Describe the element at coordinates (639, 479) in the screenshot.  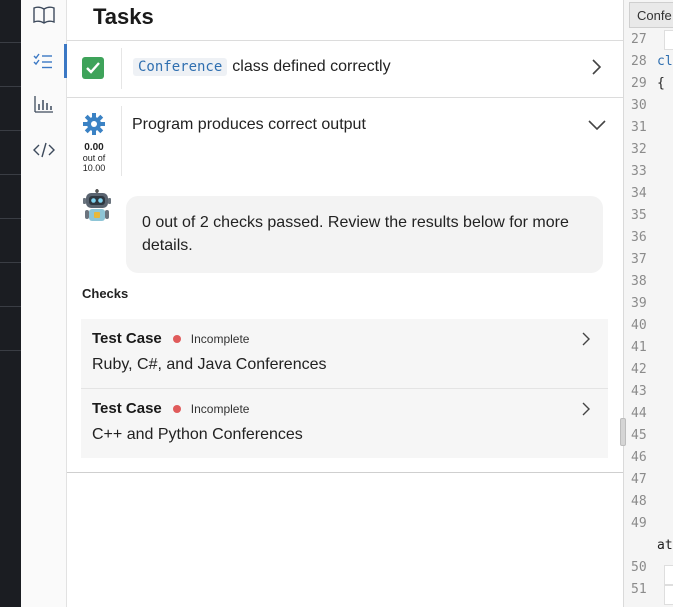
I see `line-number: 47` at that location.